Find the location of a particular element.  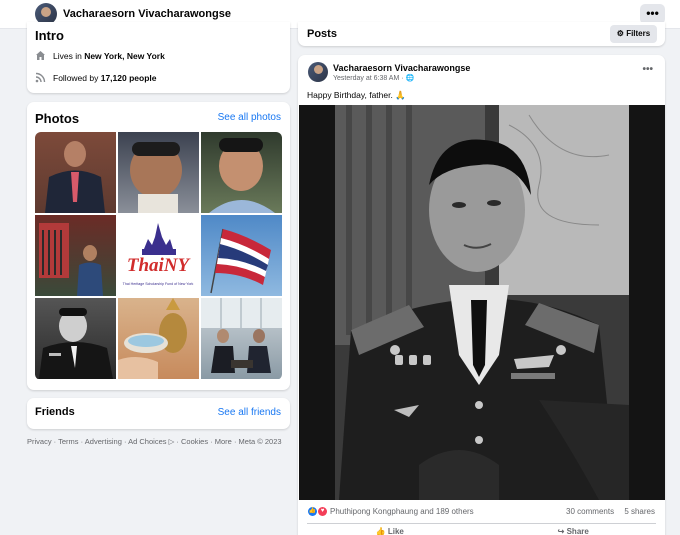

shares-count: 5 shares is located at coordinates (639, 511).